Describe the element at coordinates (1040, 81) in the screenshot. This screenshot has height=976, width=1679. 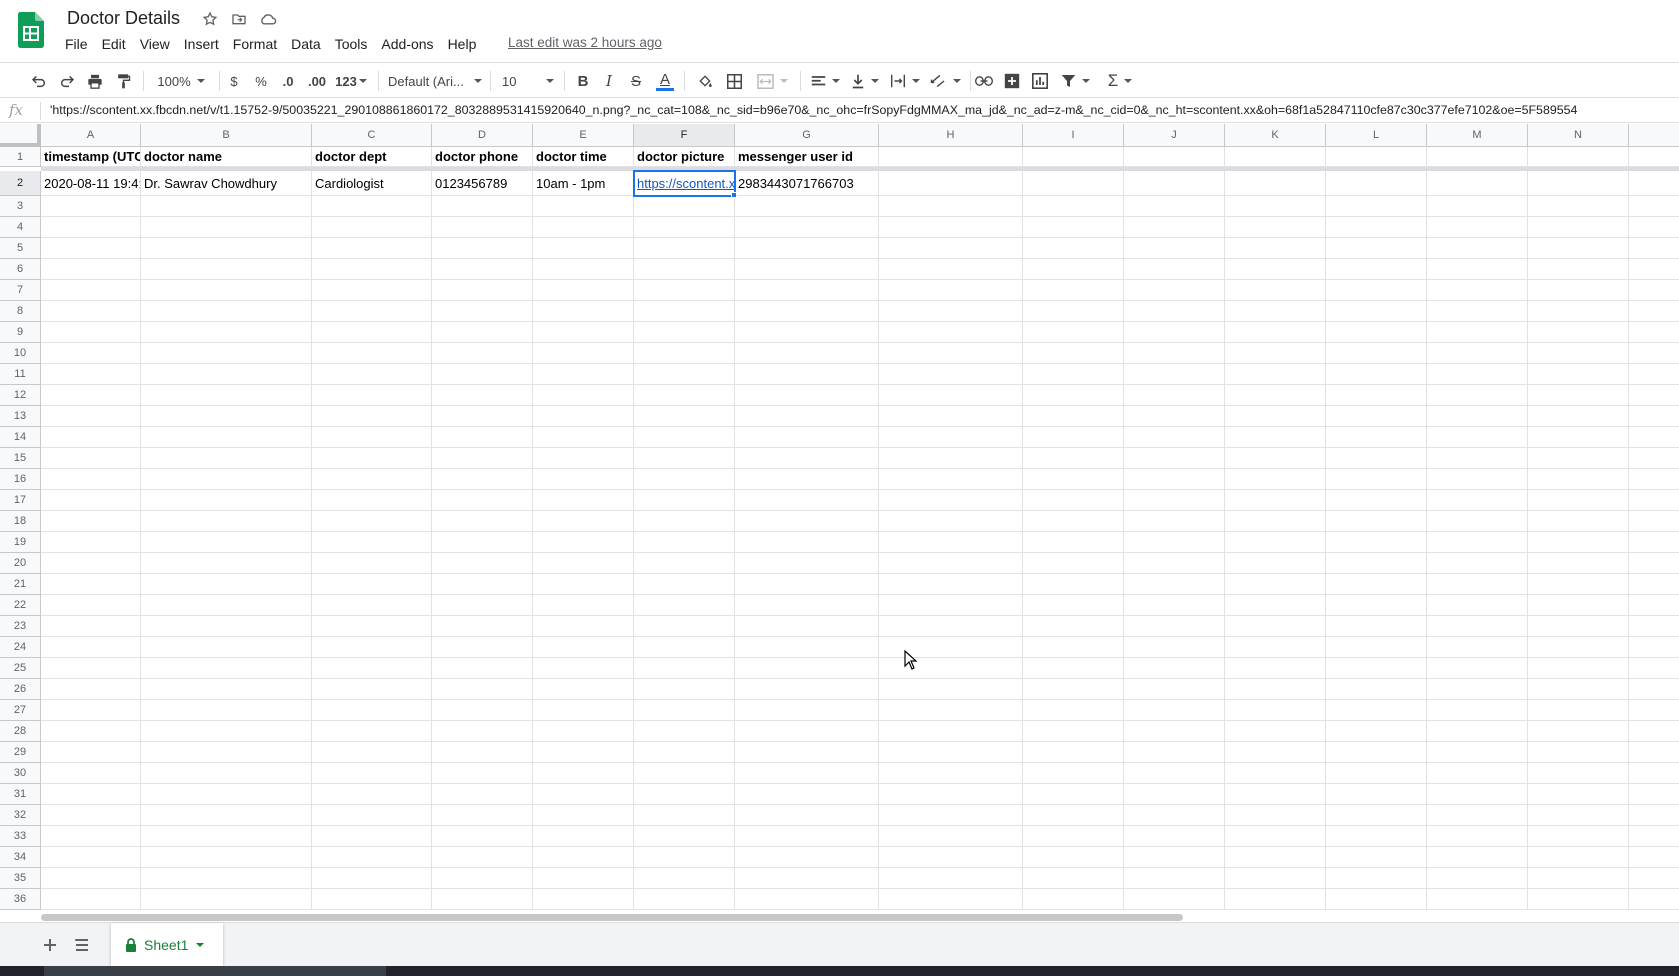
I see `insert-chart-icon` at that location.